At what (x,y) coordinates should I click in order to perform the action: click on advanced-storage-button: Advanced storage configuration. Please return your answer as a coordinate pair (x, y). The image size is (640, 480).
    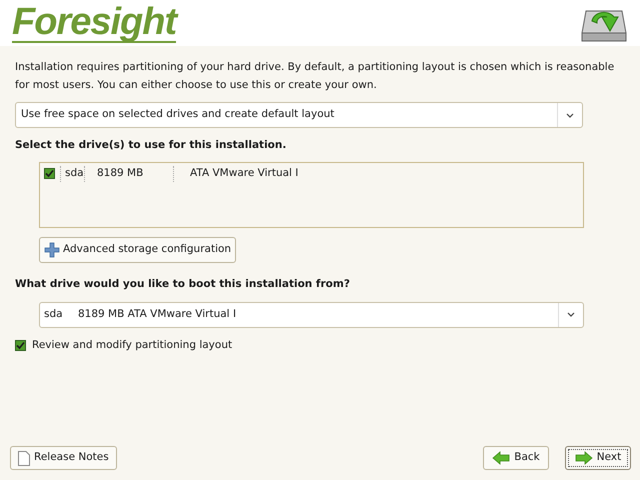
    Looking at the image, I should click on (137, 249).